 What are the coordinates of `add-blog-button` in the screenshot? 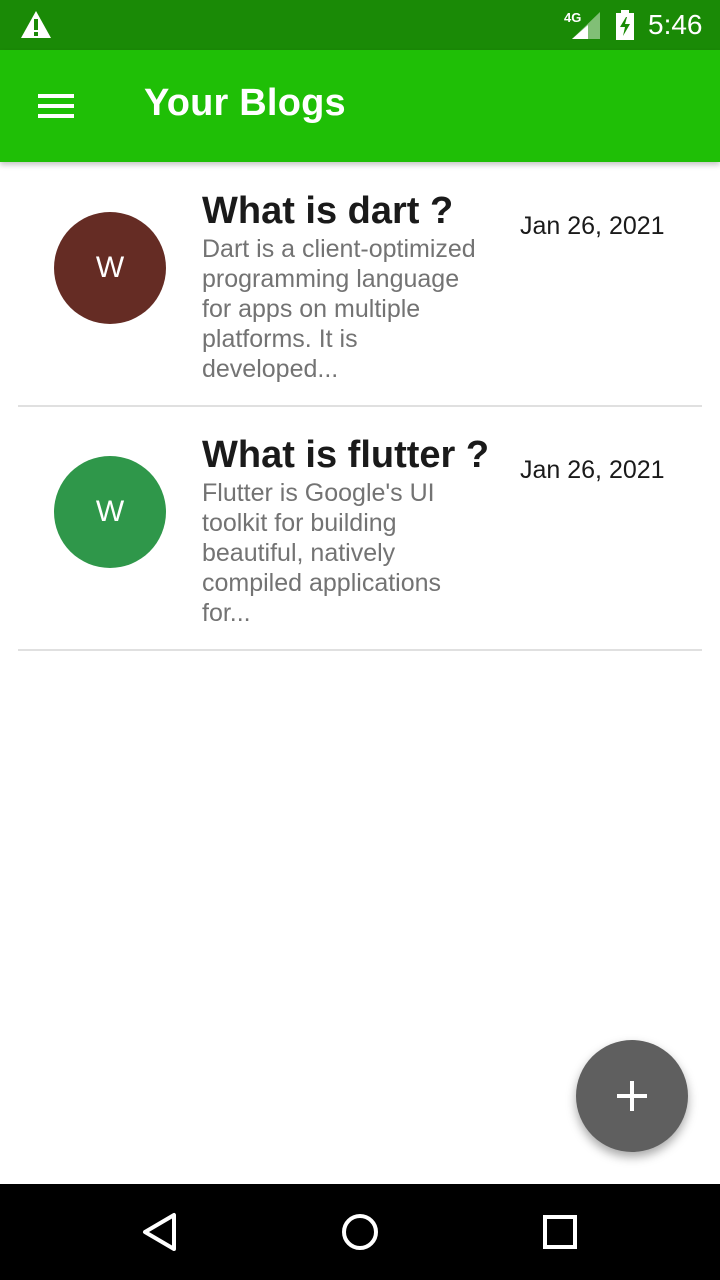 It's located at (632, 1096).